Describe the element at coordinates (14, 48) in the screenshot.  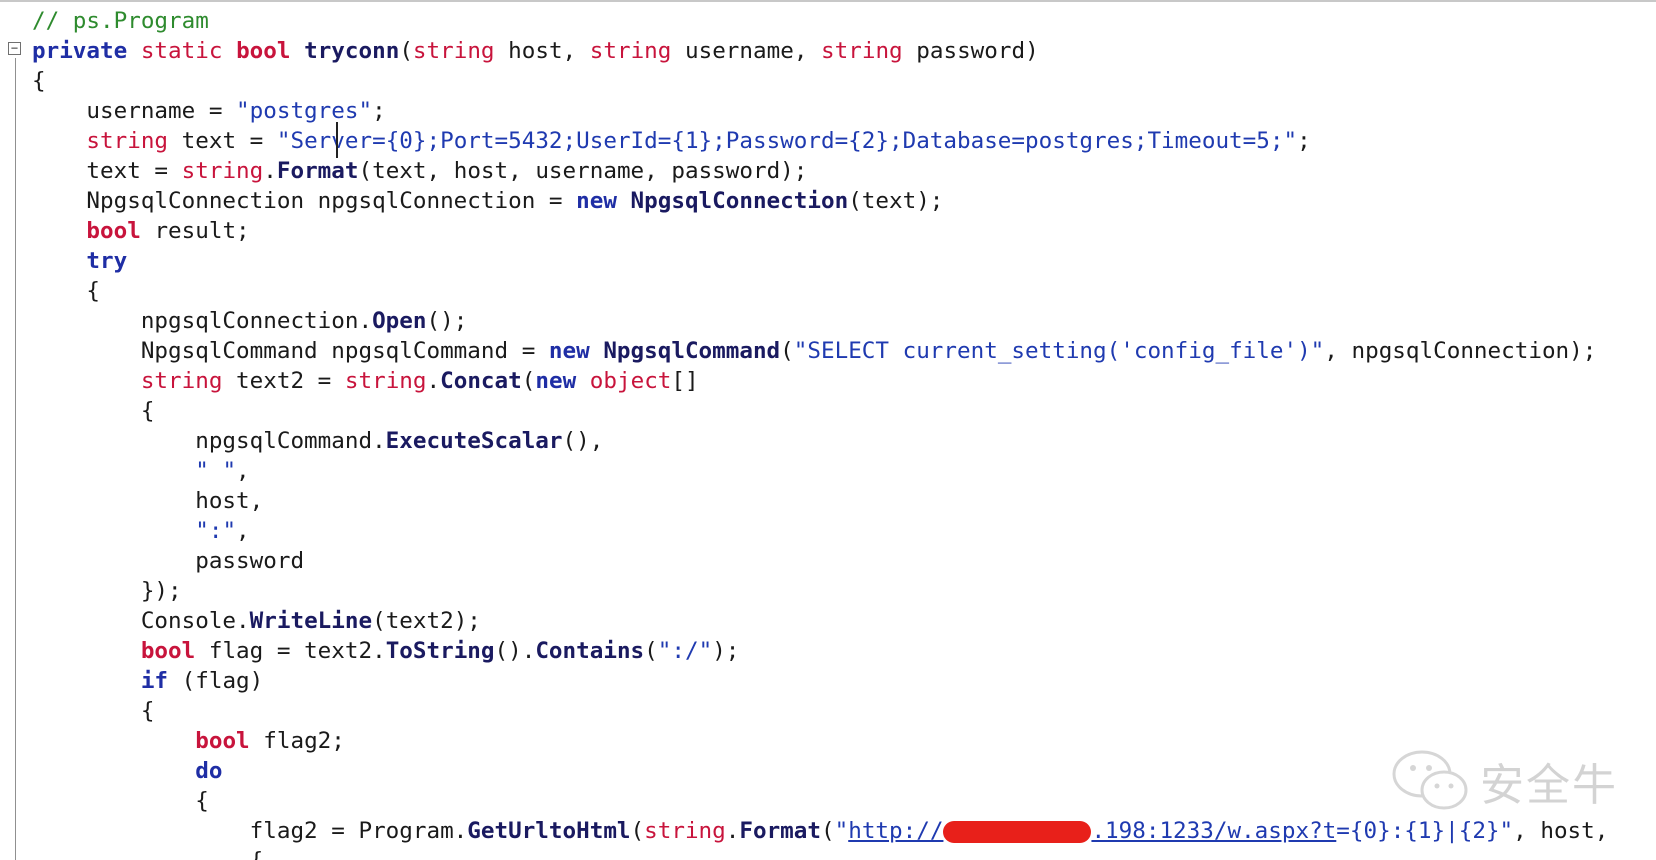
I see `collapse-toggle-icon: −` at that location.